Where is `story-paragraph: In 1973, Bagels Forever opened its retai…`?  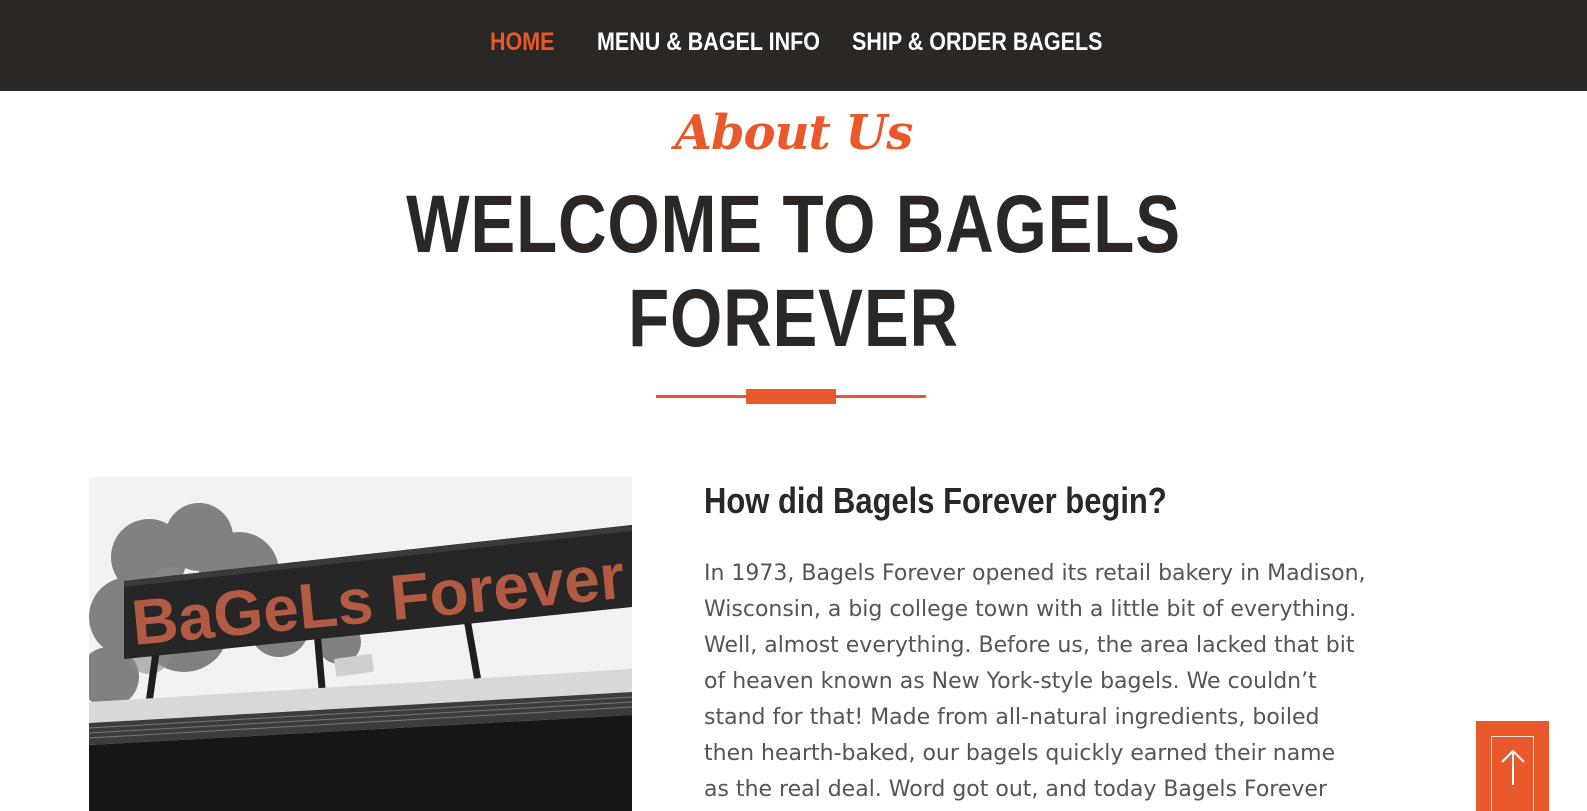 story-paragraph: In 1973, Bagels Forever opened its retai… is located at coordinates (1044, 682).